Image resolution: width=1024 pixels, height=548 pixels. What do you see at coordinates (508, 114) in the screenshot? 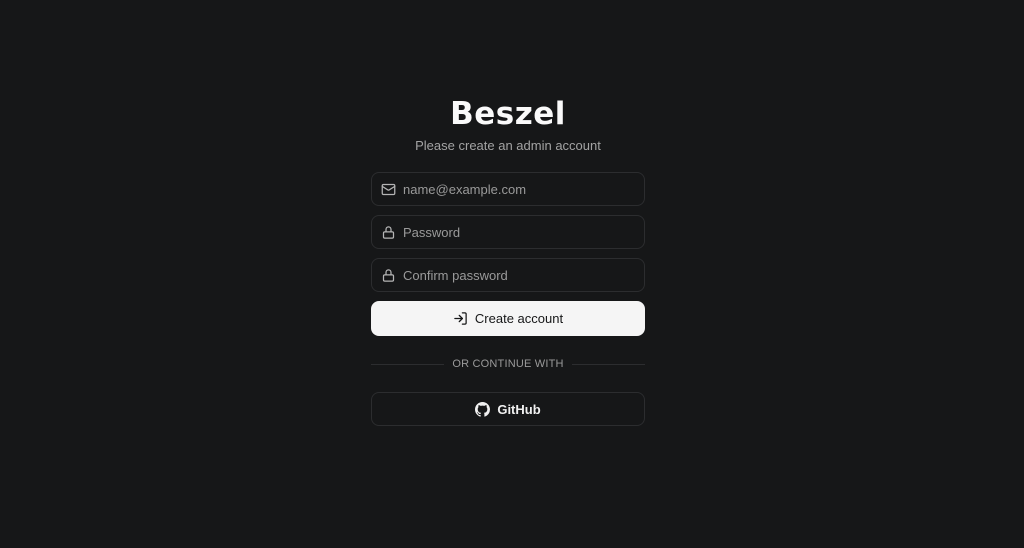
I see `app-logo-title: Beszel` at bounding box center [508, 114].